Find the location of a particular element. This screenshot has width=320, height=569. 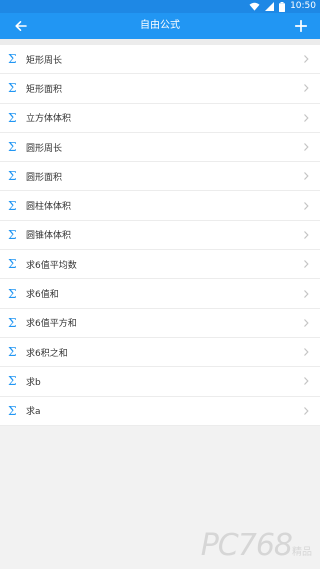

list-item-label: 圆形面积 is located at coordinates (44, 177).